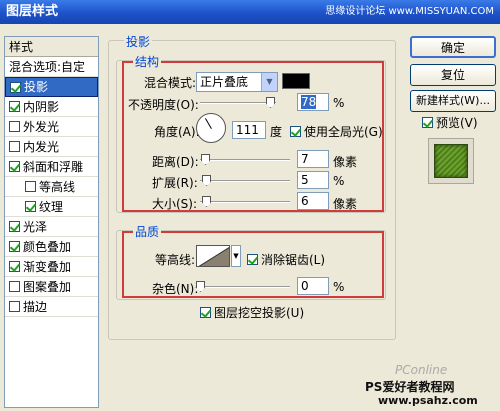 This screenshot has width=500, height=411. What do you see at coordinates (339, 181) in the screenshot?
I see `spread-unit: %` at bounding box center [339, 181].